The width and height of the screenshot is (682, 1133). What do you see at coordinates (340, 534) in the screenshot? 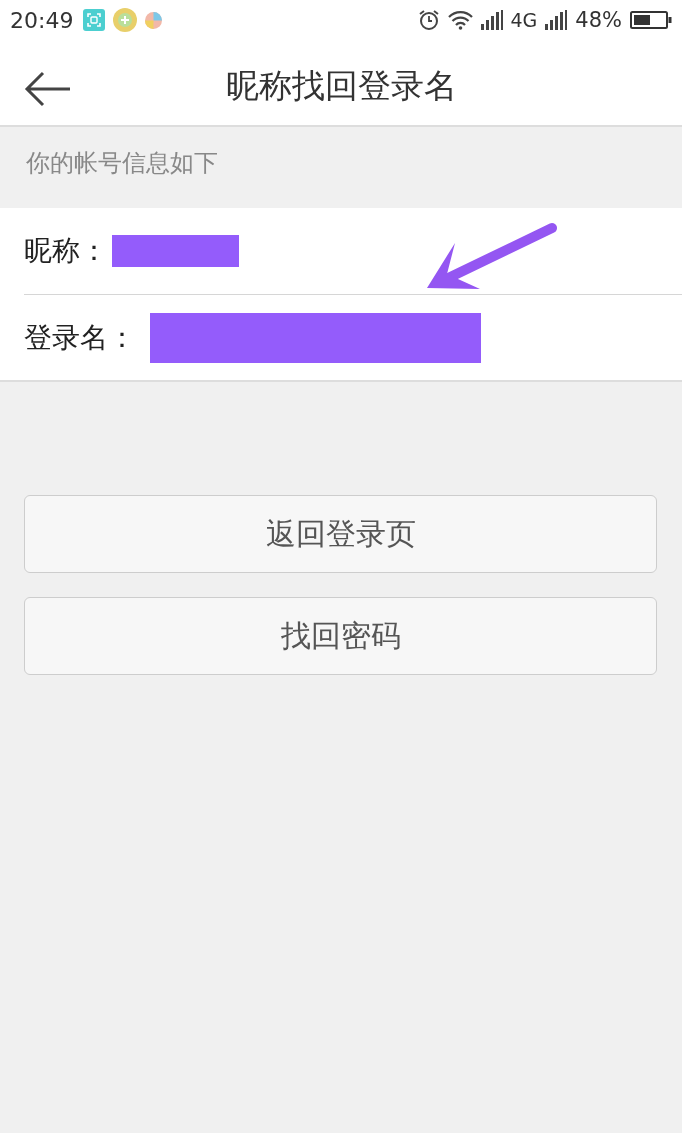
I see `action-button: 返回登录页` at bounding box center [340, 534].